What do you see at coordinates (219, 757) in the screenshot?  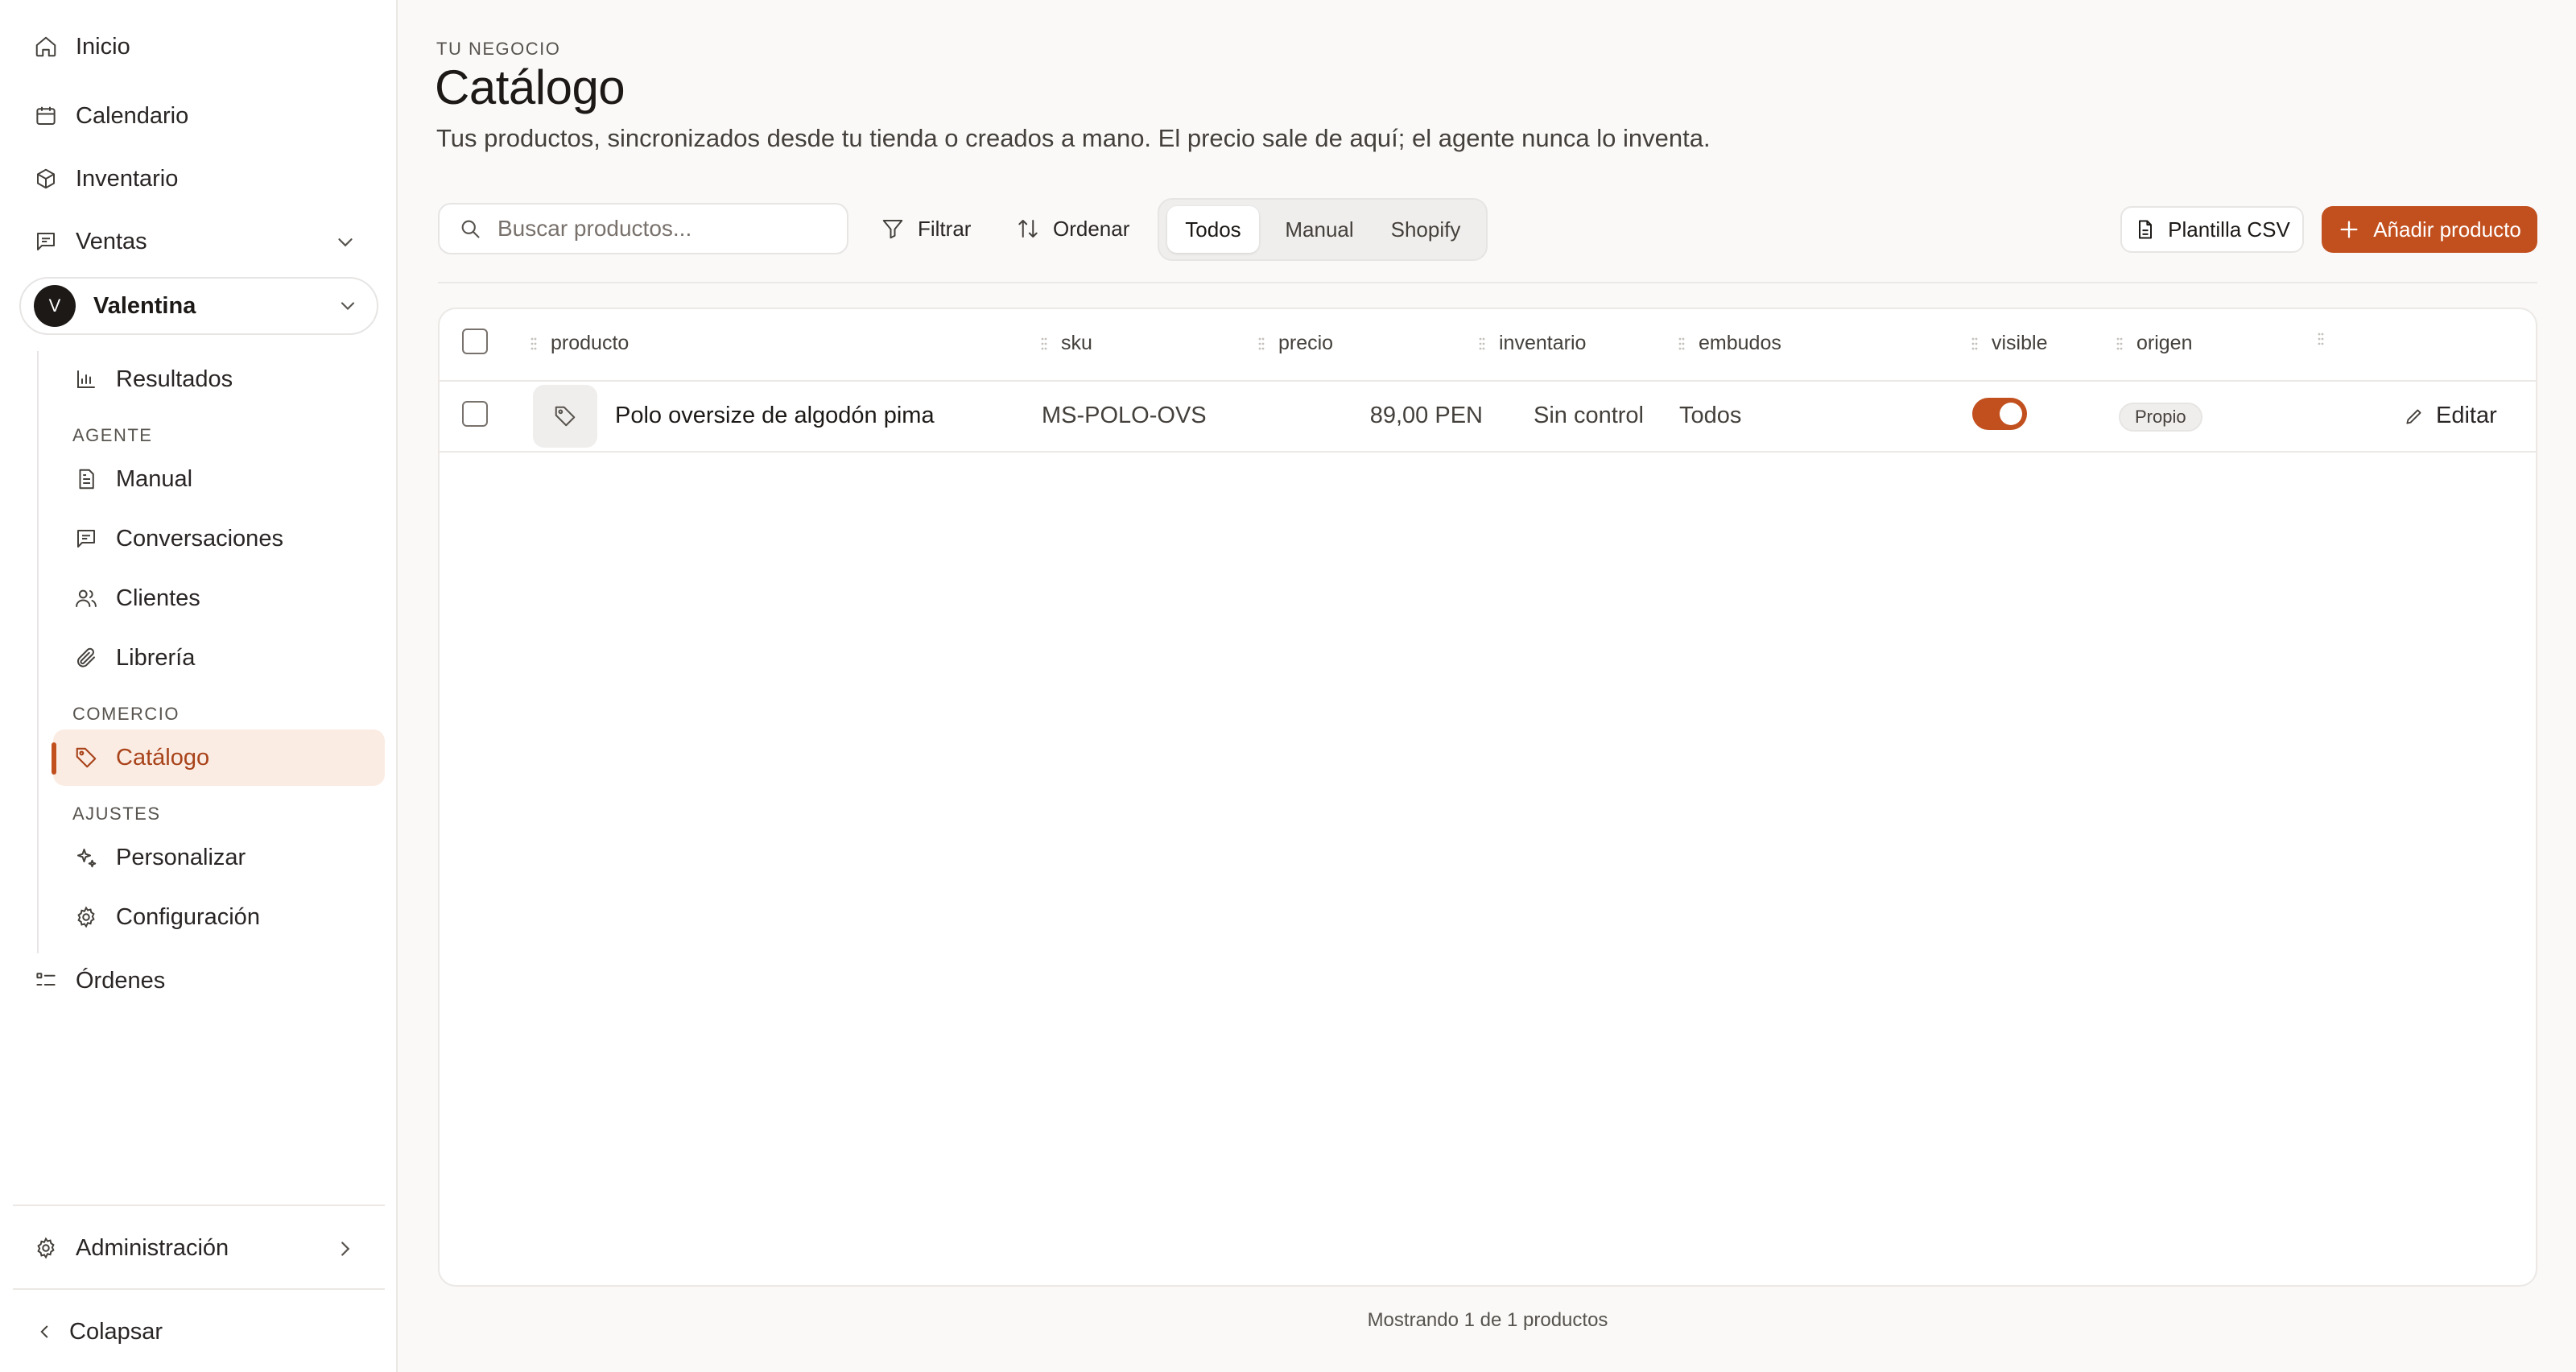 I see `sidebar-item-catalogo: Catálogo` at bounding box center [219, 757].